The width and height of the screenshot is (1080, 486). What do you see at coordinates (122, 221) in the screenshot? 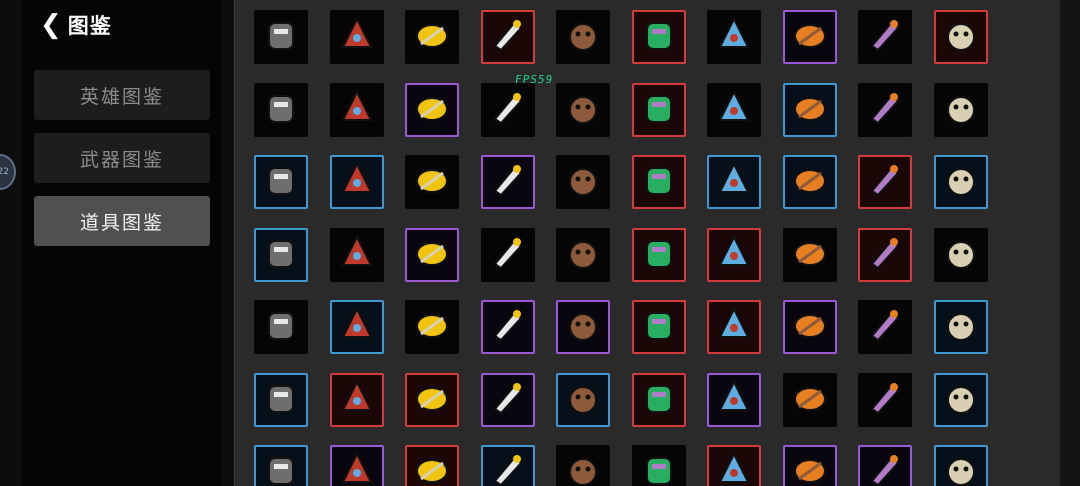
I see `nav-item-collection: 道具图鉴` at bounding box center [122, 221].